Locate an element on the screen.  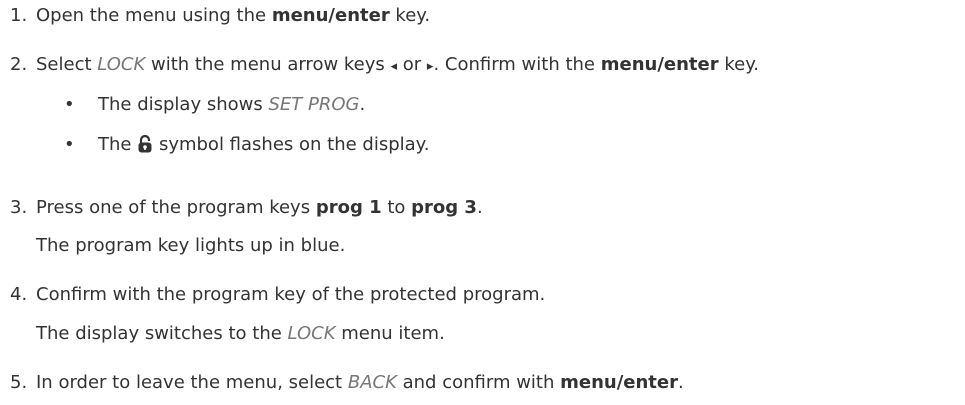
key-name: prog 3 is located at coordinates (444, 207).